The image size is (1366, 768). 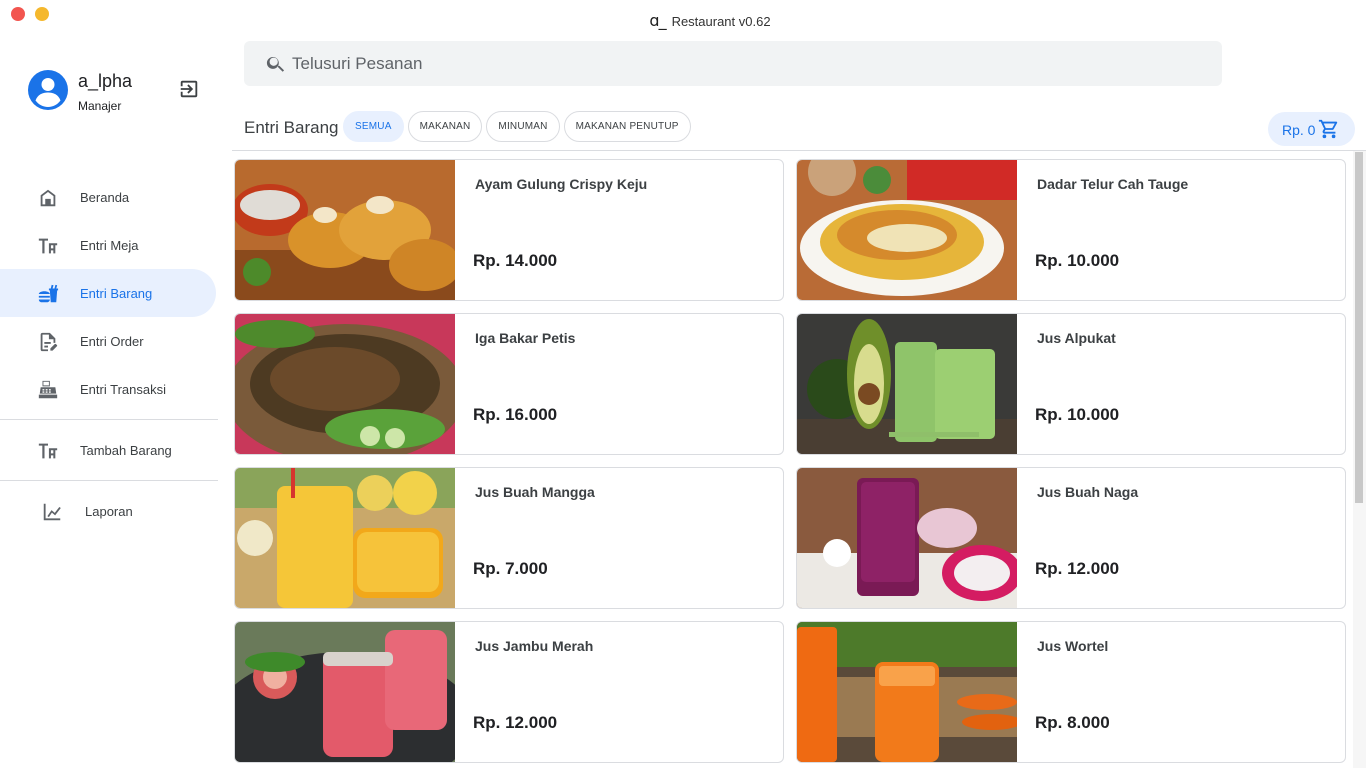 What do you see at coordinates (275, 64) in the screenshot?
I see `search-icon` at bounding box center [275, 64].